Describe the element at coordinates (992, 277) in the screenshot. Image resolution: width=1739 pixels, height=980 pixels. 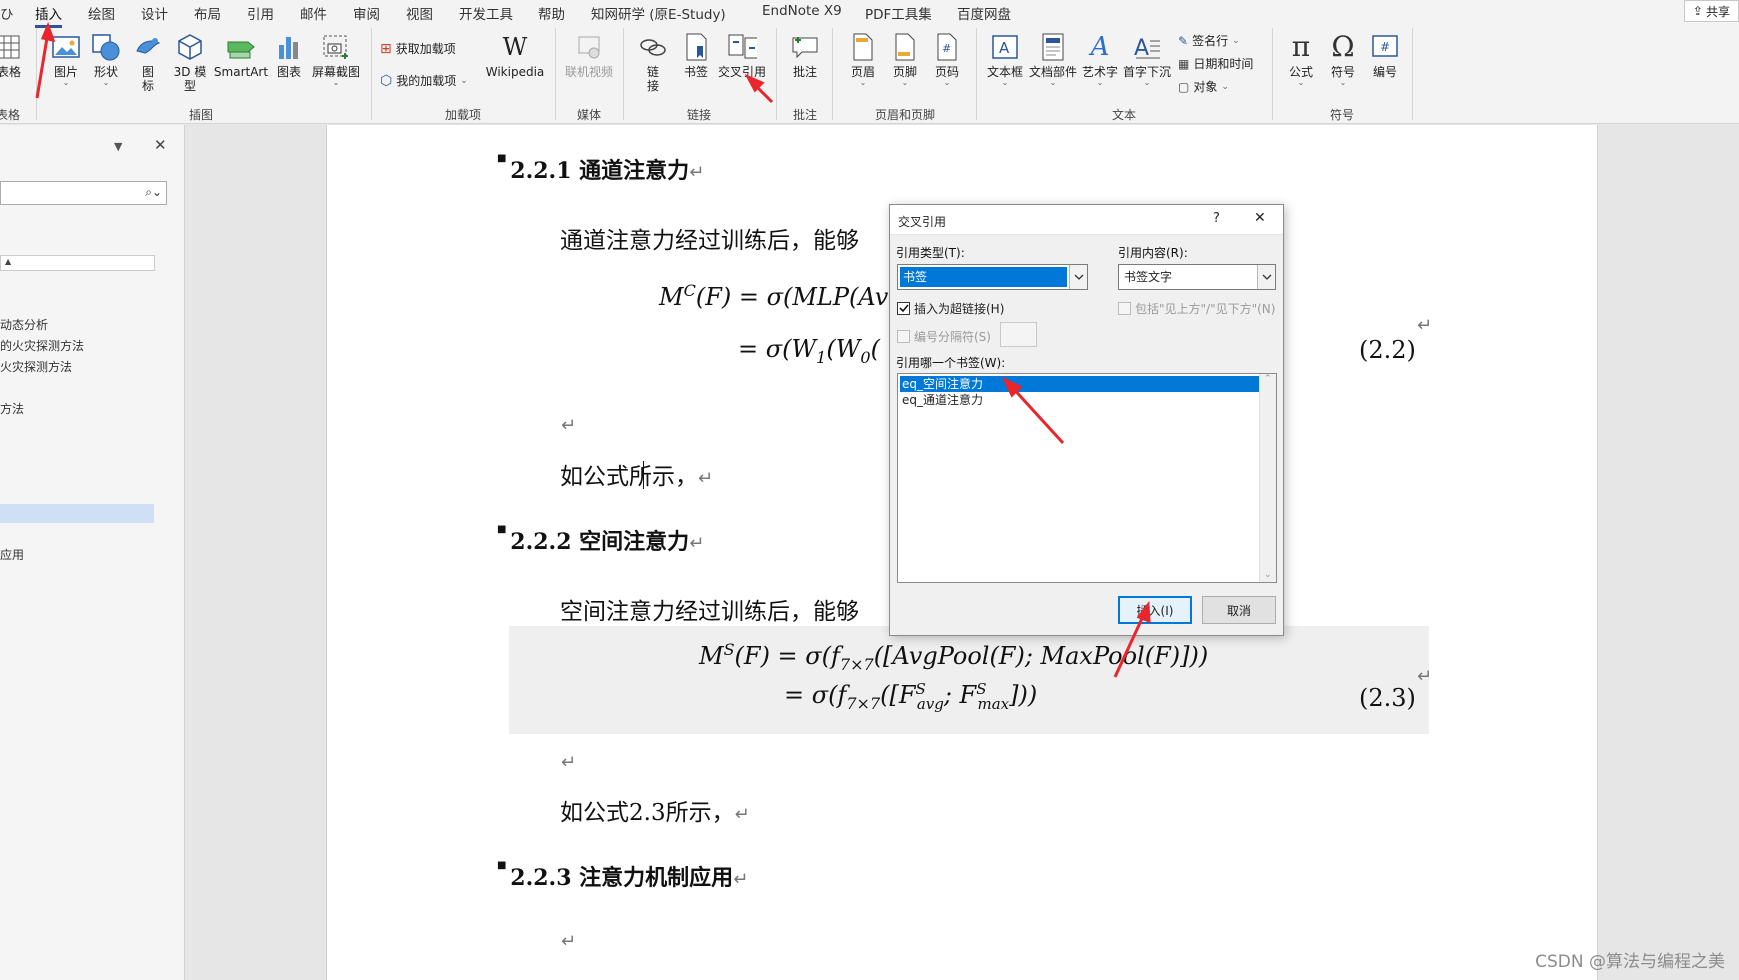
I see `ref-type-select: 书签` at that location.